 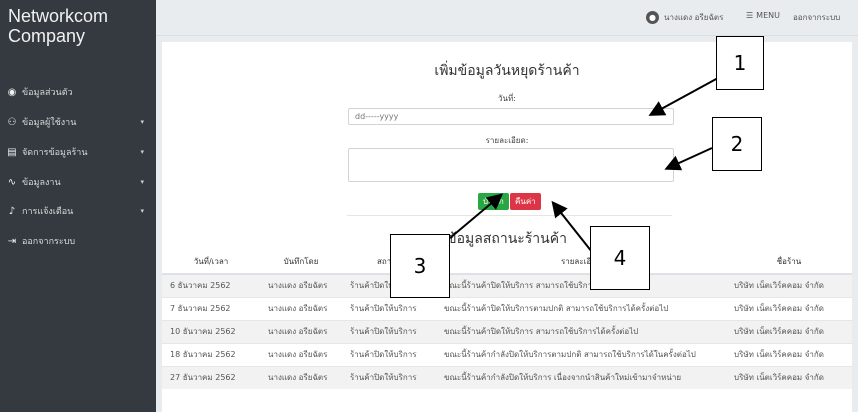 What do you see at coordinates (652, 17) in the screenshot?
I see `avatar-icon: ●` at bounding box center [652, 17].